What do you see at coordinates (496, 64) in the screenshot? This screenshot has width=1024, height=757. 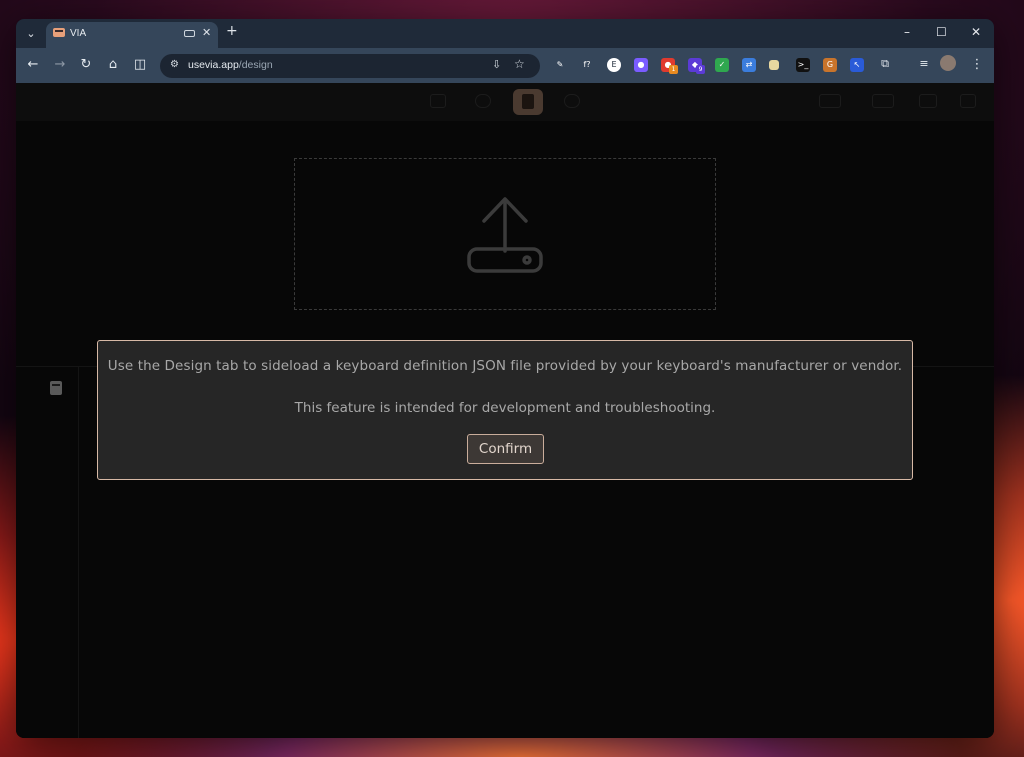 I see `install-app-icon: ⇩` at bounding box center [496, 64].